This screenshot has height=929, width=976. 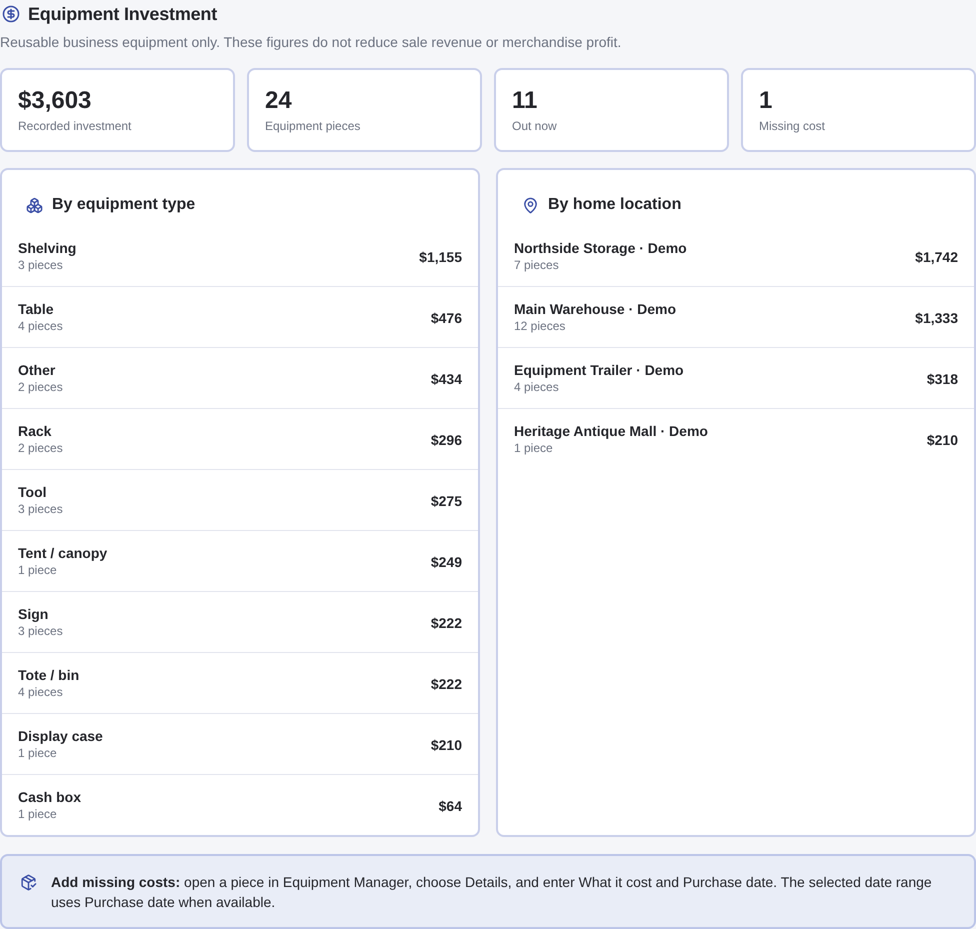 I want to click on row-name: Tote / bin, so click(x=49, y=675).